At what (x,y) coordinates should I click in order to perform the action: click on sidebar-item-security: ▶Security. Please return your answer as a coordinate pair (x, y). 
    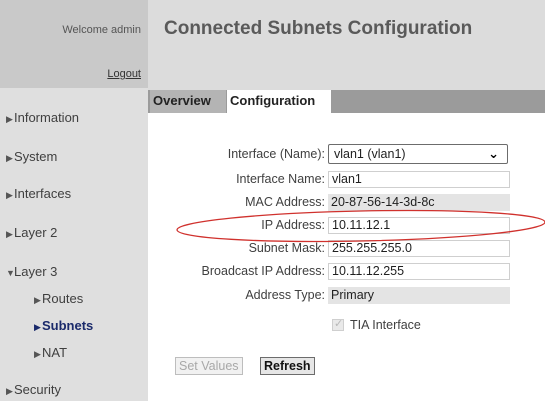
    Looking at the image, I should click on (33, 389).